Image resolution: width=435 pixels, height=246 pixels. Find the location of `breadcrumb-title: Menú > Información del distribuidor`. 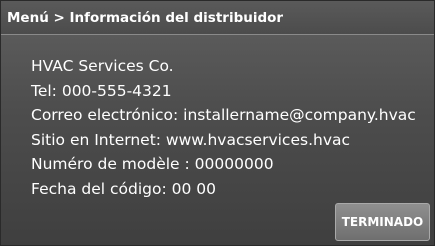

breadcrumb-title: Menú > Información del distribuidor is located at coordinates (145, 17).